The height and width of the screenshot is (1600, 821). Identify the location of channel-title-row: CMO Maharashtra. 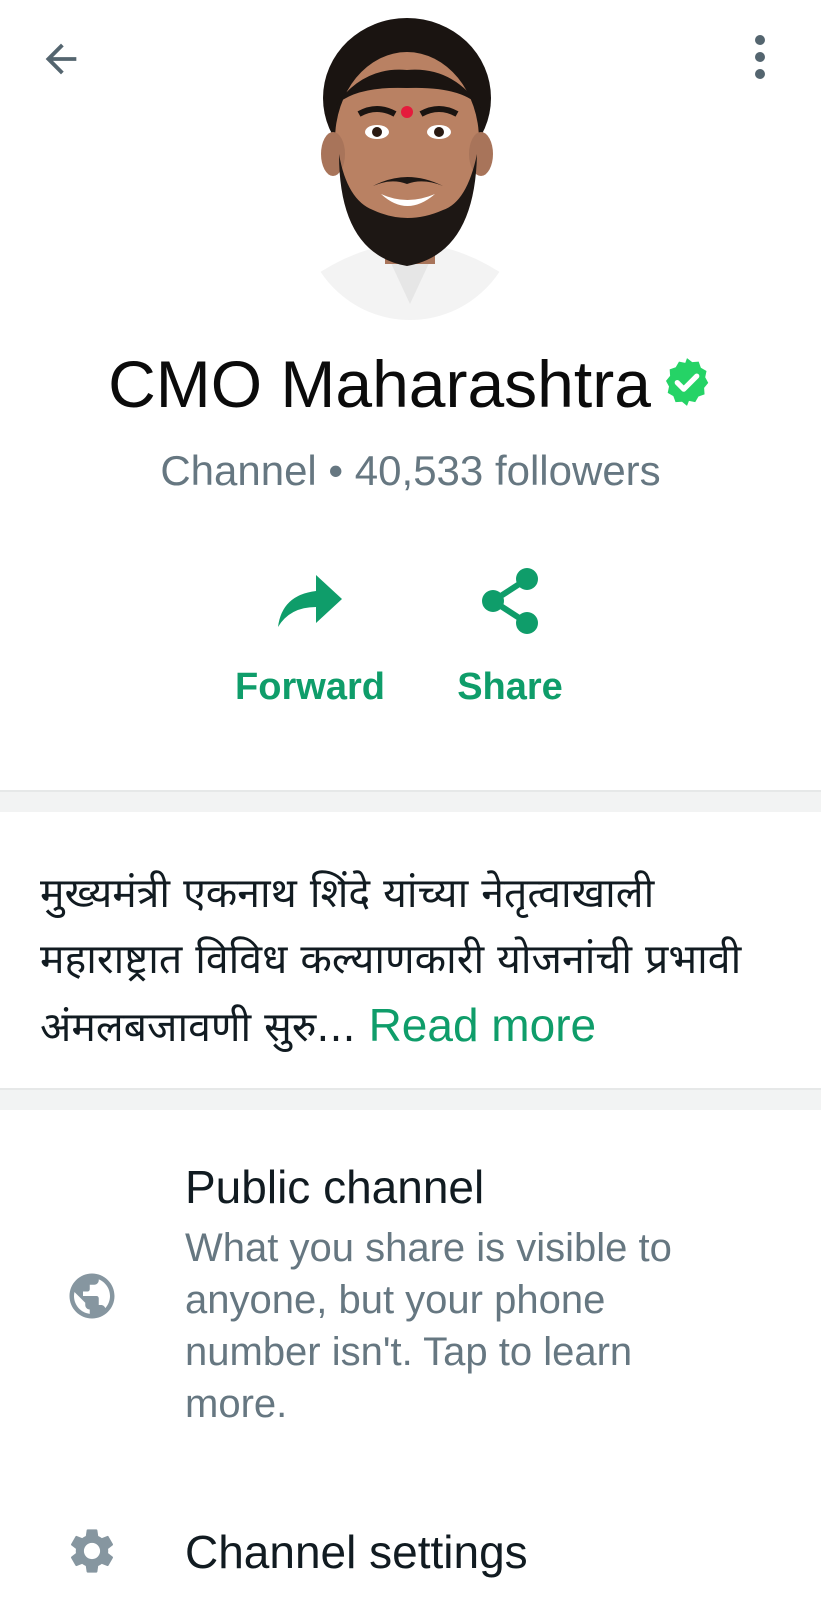
(410, 384).